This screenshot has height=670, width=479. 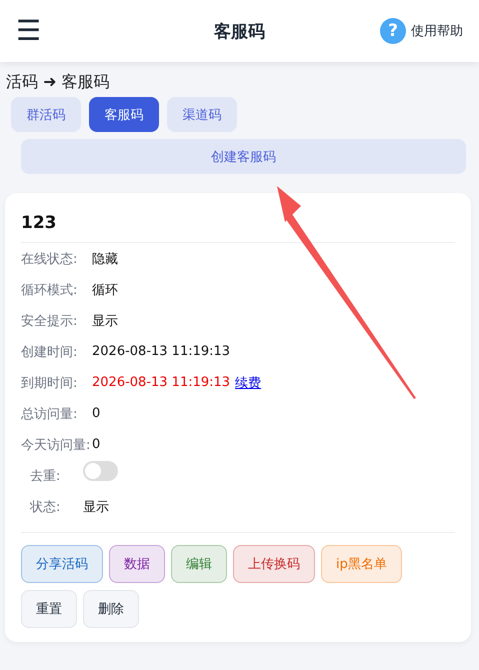 What do you see at coordinates (49, 290) in the screenshot?
I see `field-label: 循环模式:` at bounding box center [49, 290].